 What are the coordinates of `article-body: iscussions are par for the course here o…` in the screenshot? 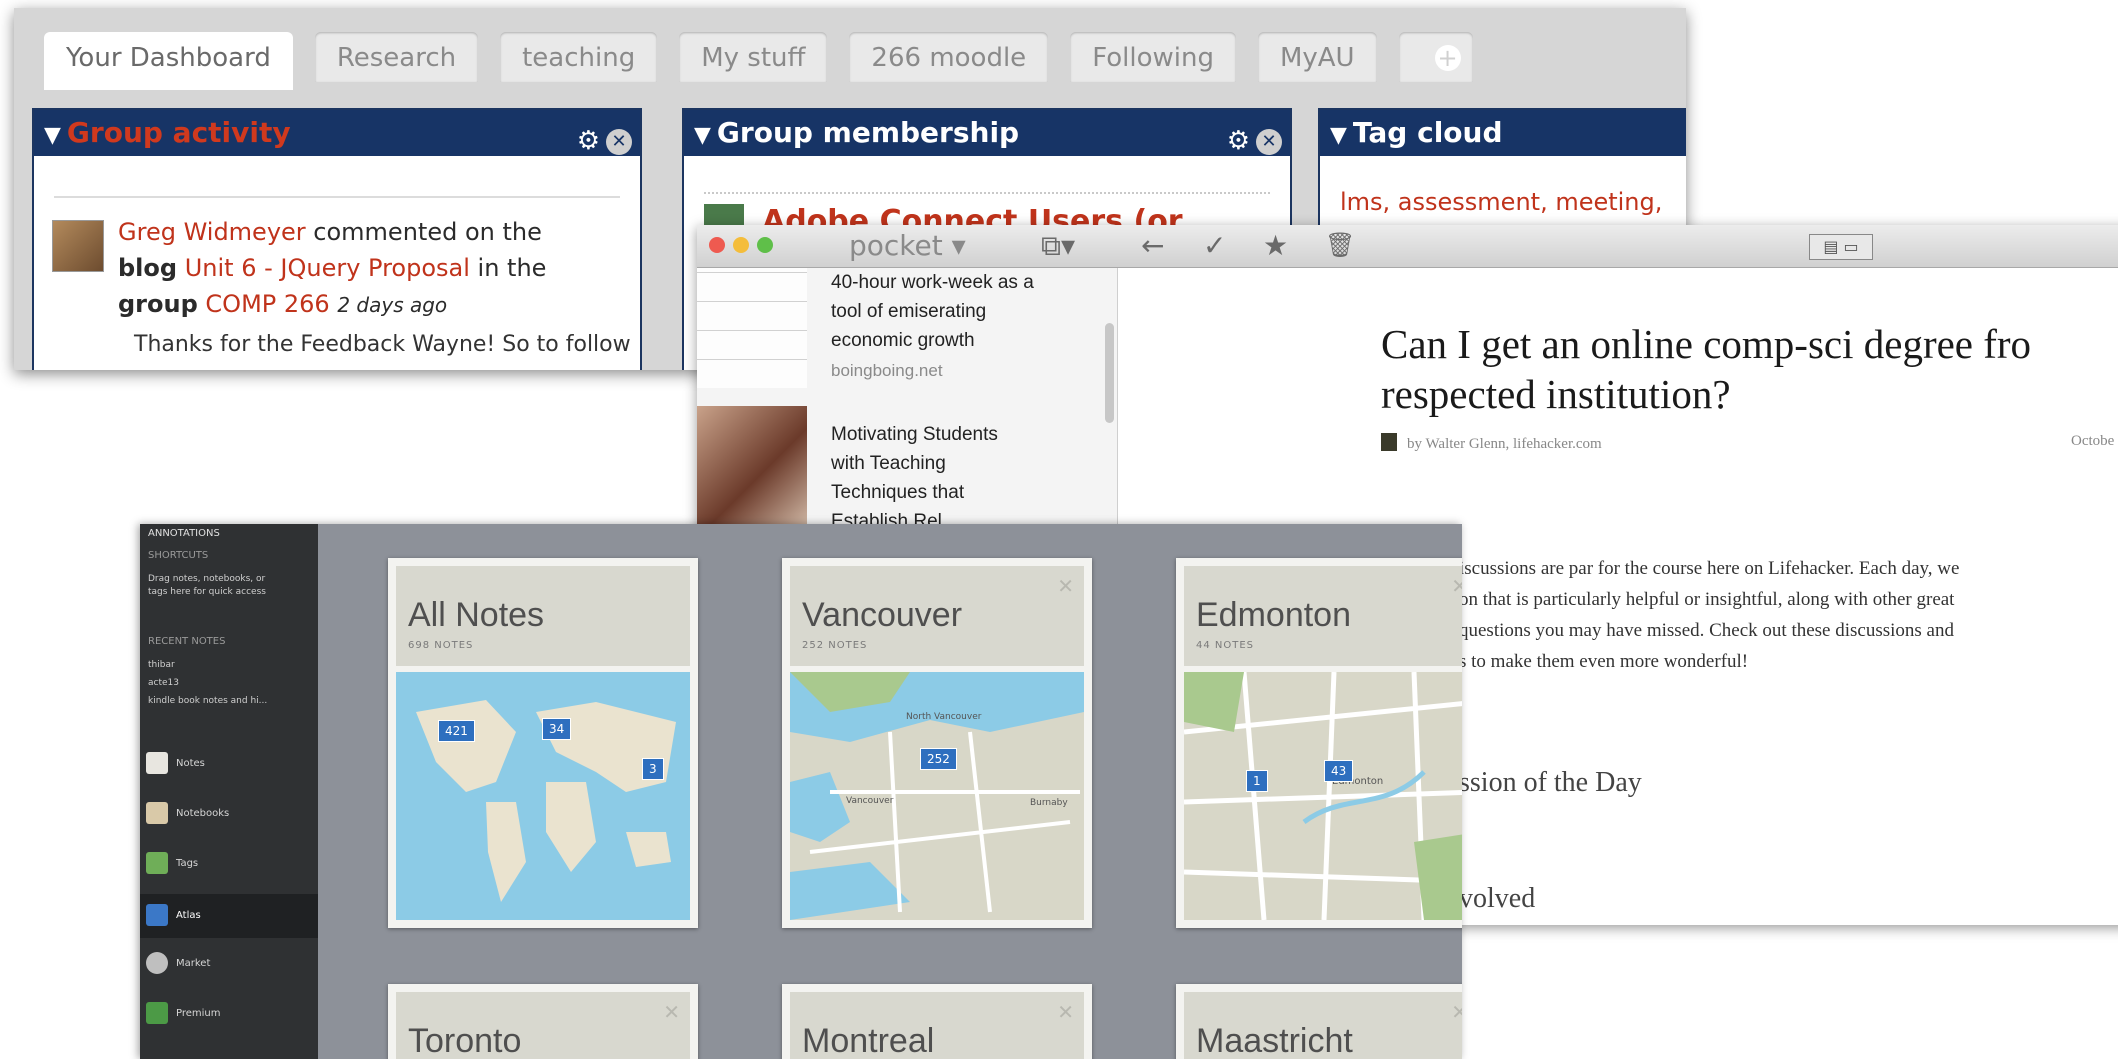 It's located at (1788, 615).